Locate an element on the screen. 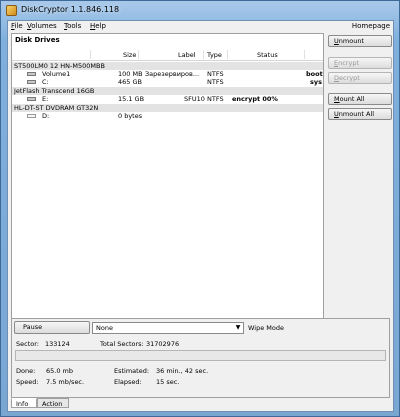 The image size is (400, 417). total-sectors-label: Total Sectors: is located at coordinates (122, 344).